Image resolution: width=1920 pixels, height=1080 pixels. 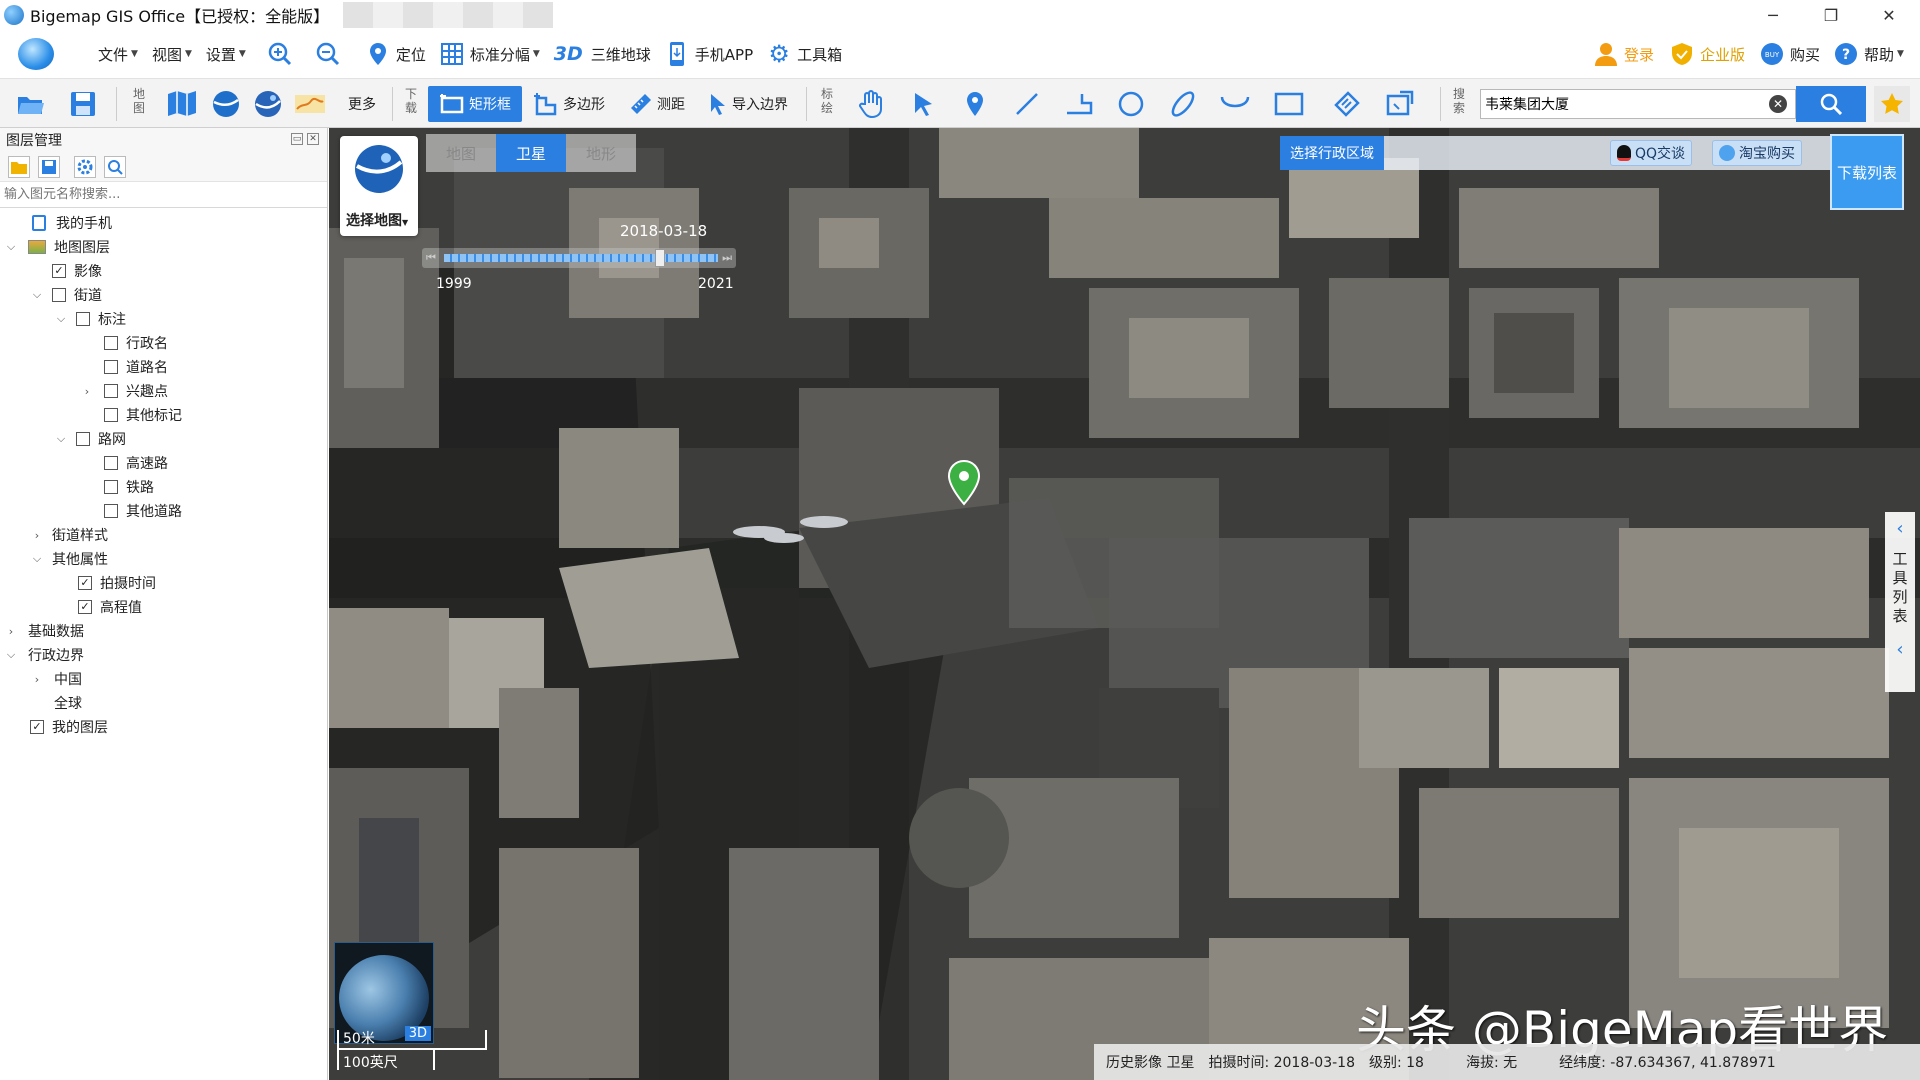 I want to click on panel-close-button: ✕, so click(x=313, y=139).